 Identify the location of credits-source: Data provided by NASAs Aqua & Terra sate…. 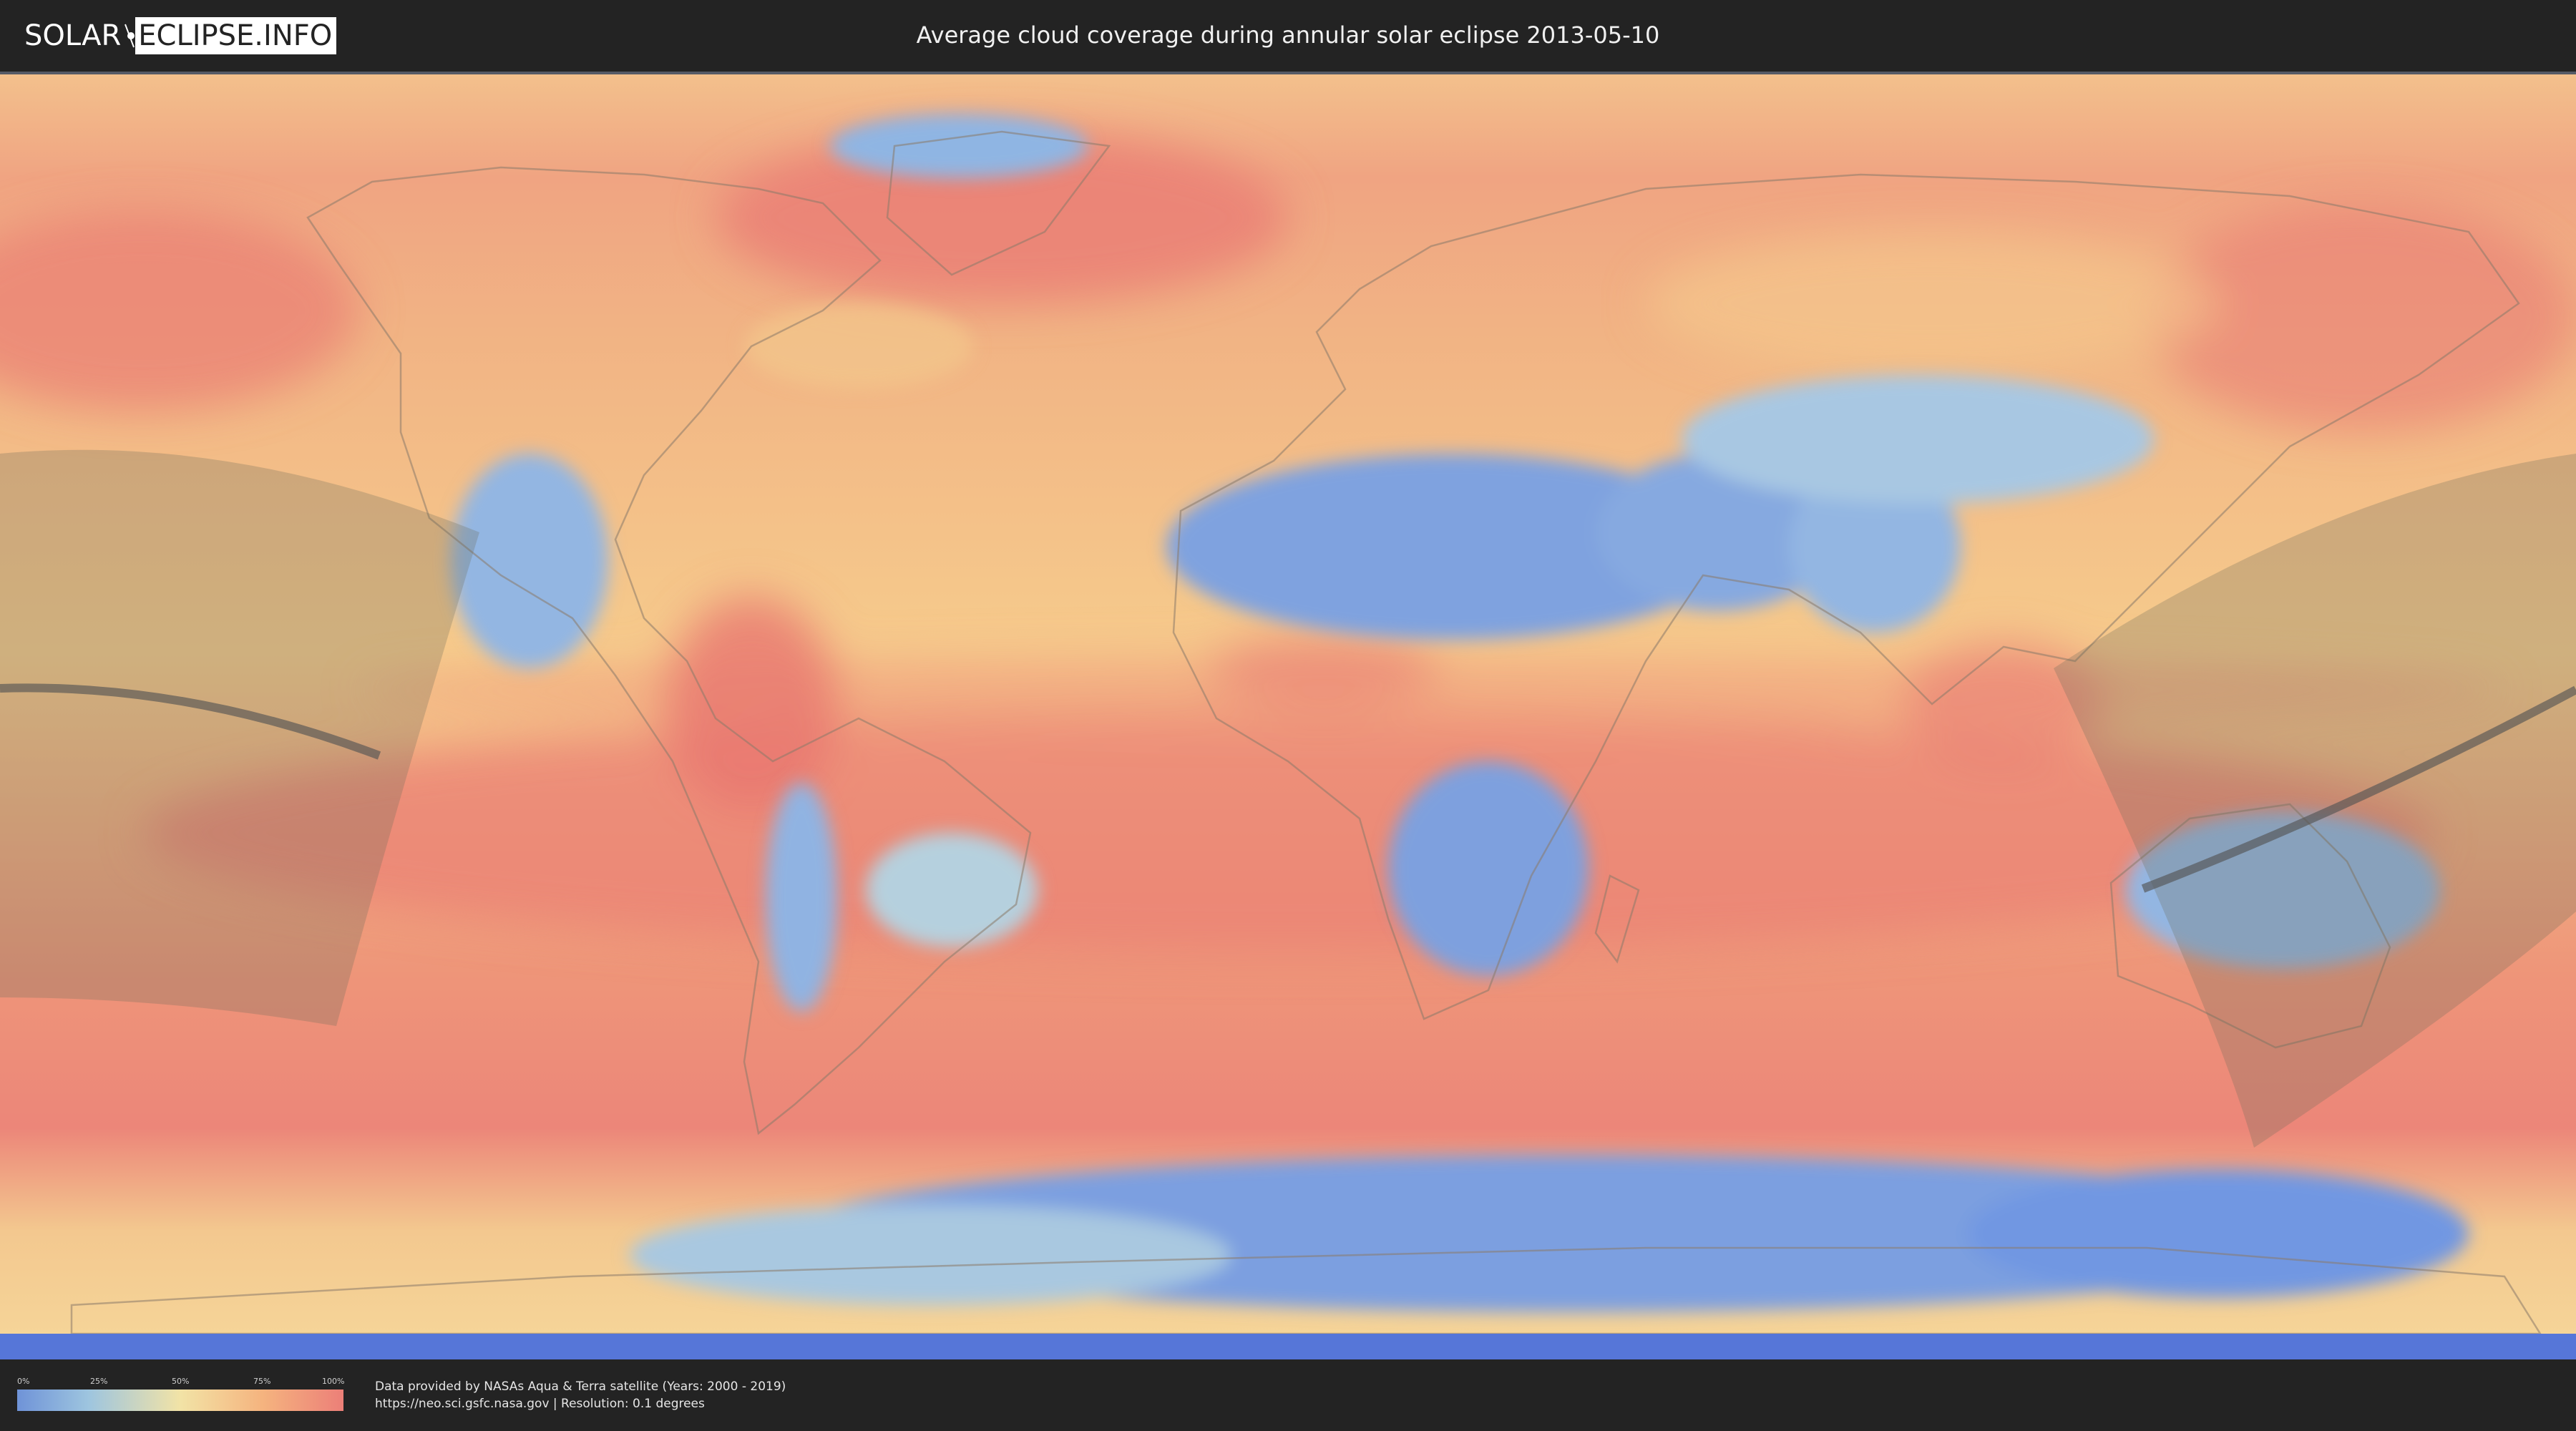
(580, 1386).